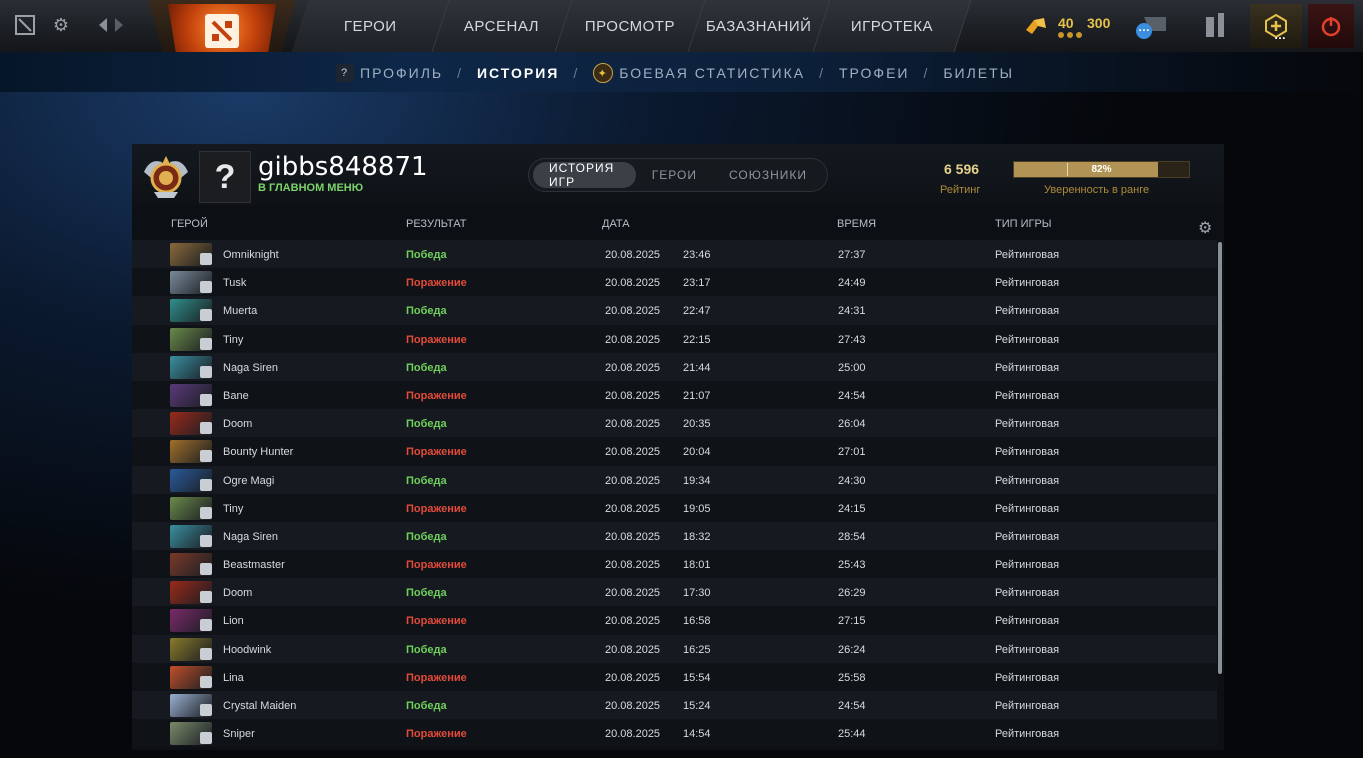  What do you see at coordinates (1331, 26) in the screenshot?
I see `power-button` at bounding box center [1331, 26].